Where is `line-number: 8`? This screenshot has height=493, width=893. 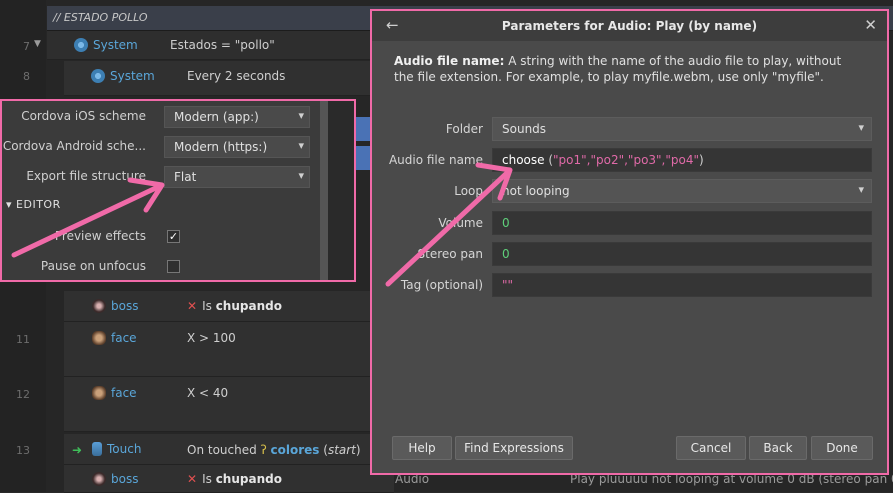 line-number: 8 is located at coordinates (26, 76).